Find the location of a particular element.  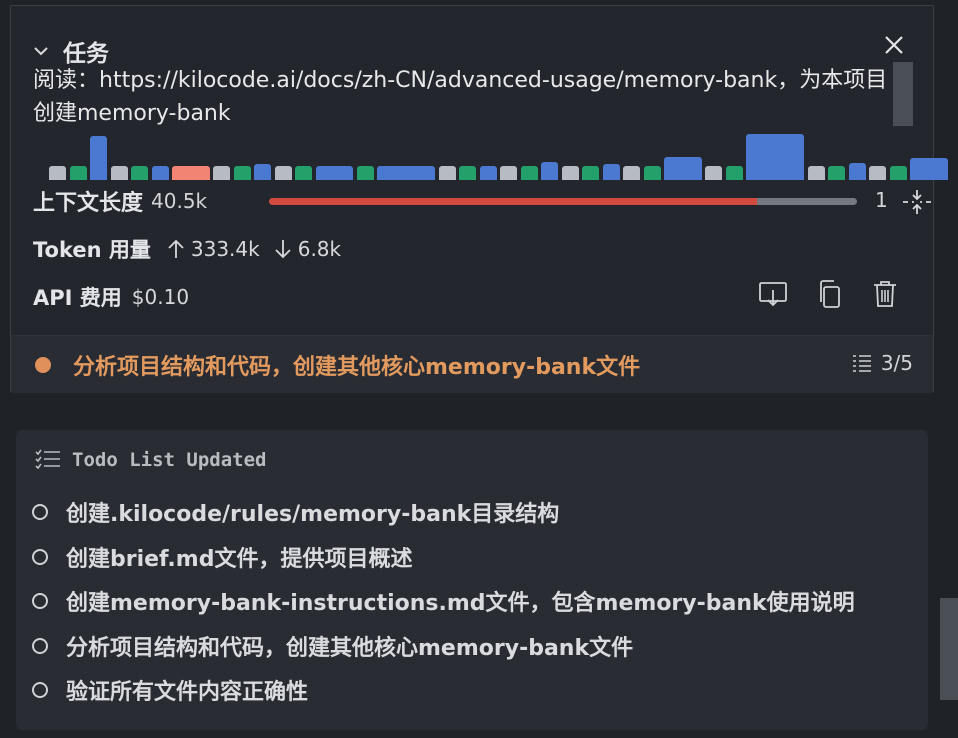

close-icon is located at coordinates (894, 45).